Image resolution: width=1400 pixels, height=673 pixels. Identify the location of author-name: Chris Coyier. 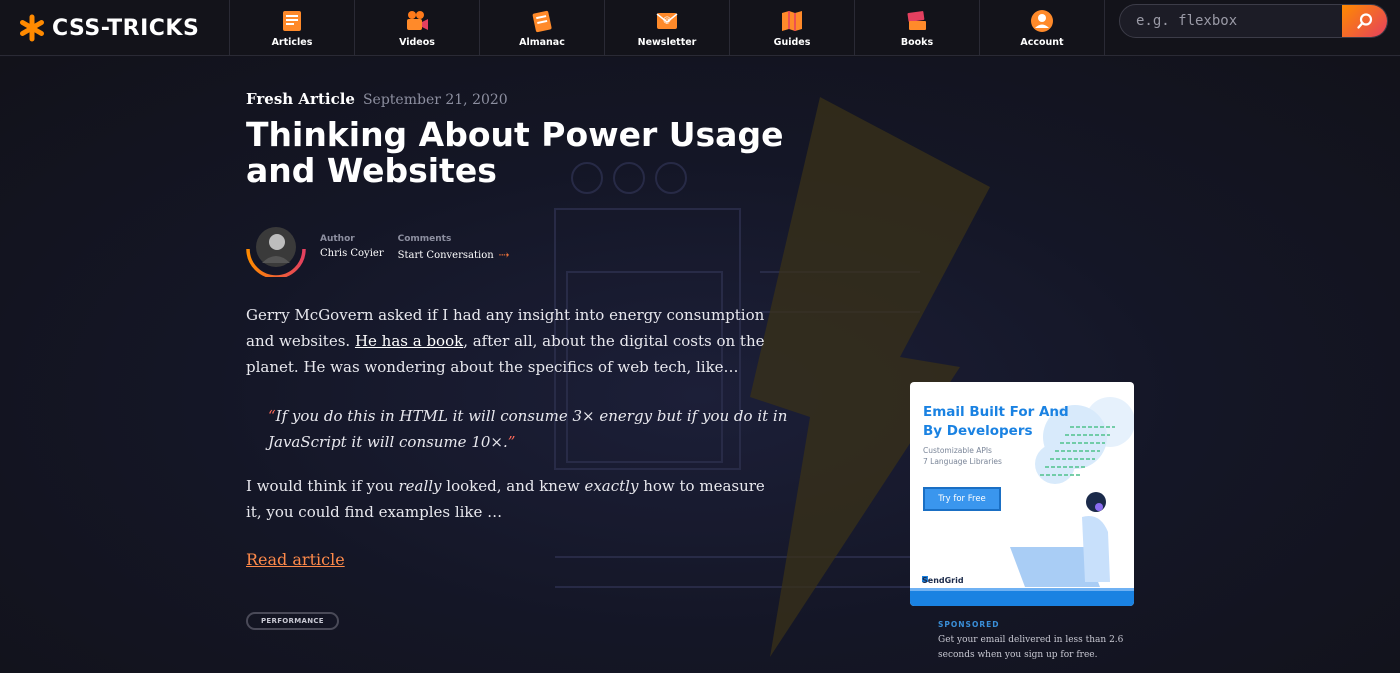
(352, 253).